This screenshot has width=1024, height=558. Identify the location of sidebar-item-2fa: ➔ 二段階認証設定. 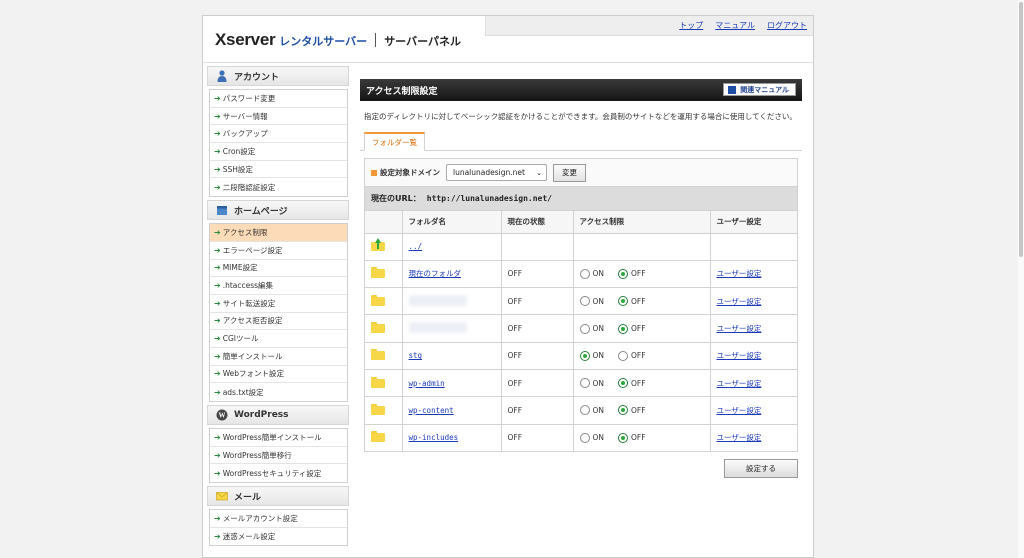
(278, 187).